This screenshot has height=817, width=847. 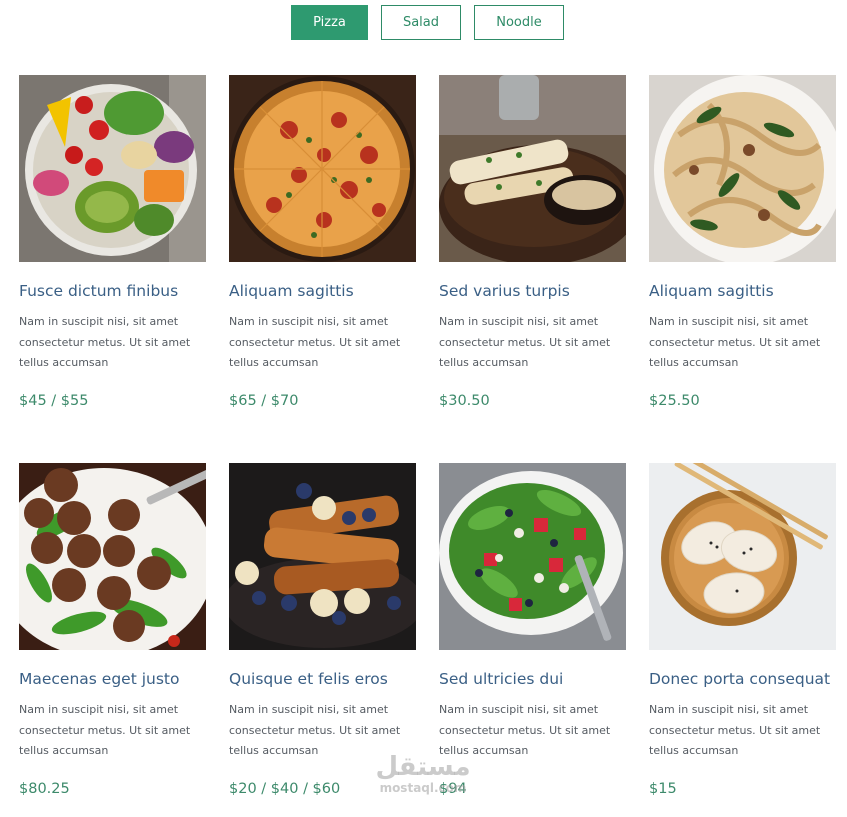 I want to click on category-filter-tabs: Pizza Salad Noodle, so click(x=423, y=22).